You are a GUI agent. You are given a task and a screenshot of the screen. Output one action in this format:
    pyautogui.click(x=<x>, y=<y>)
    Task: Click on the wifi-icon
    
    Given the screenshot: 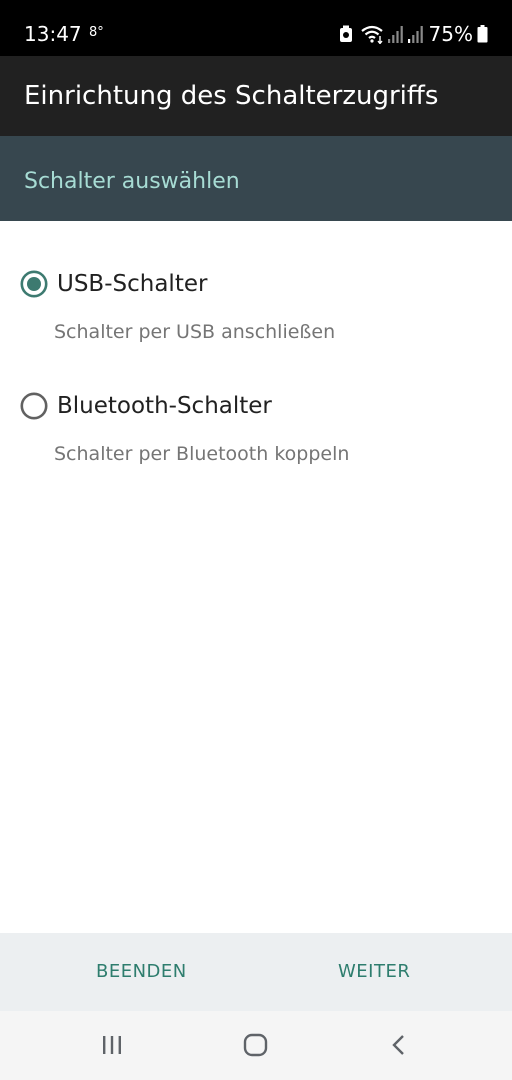 What is the action you would take?
    pyautogui.click(x=372, y=34)
    